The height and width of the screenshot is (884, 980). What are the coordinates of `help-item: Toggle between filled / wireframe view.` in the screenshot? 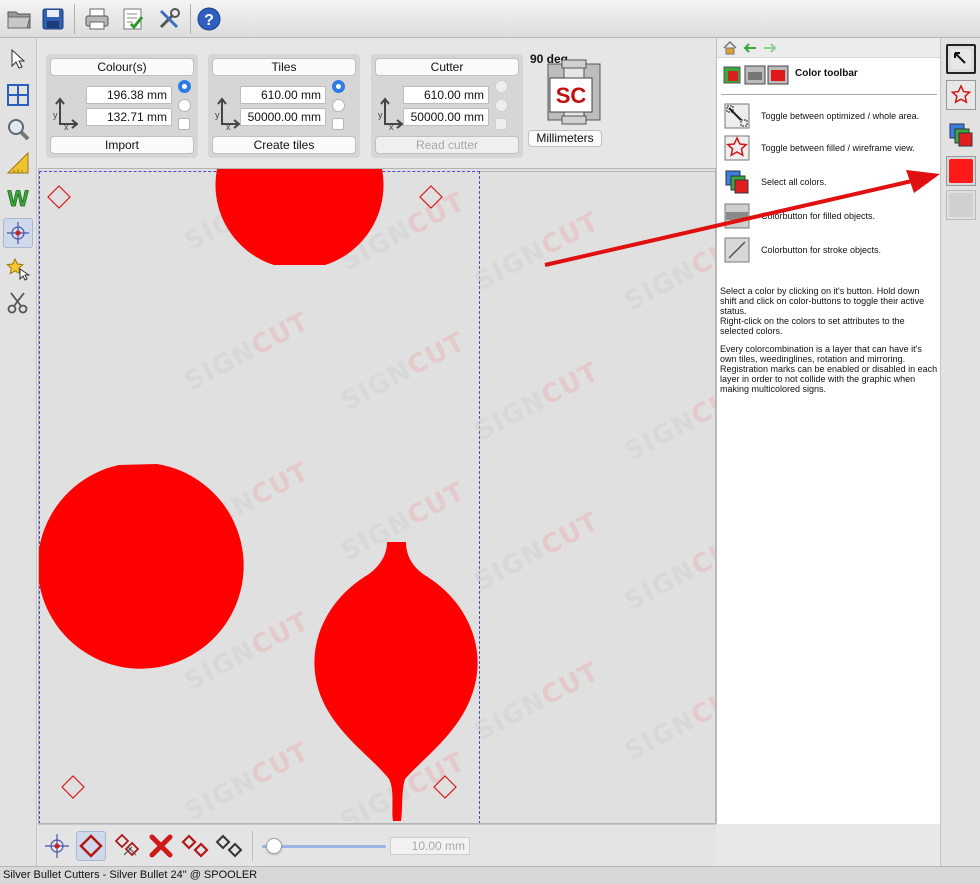 It's located at (829, 149).